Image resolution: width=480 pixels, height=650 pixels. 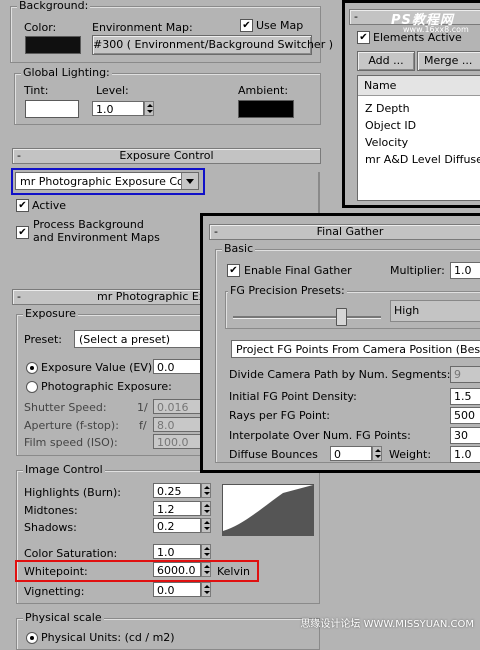 I want to click on shutter-speed-label: Shutter Speed:, so click(x=65, y=407).